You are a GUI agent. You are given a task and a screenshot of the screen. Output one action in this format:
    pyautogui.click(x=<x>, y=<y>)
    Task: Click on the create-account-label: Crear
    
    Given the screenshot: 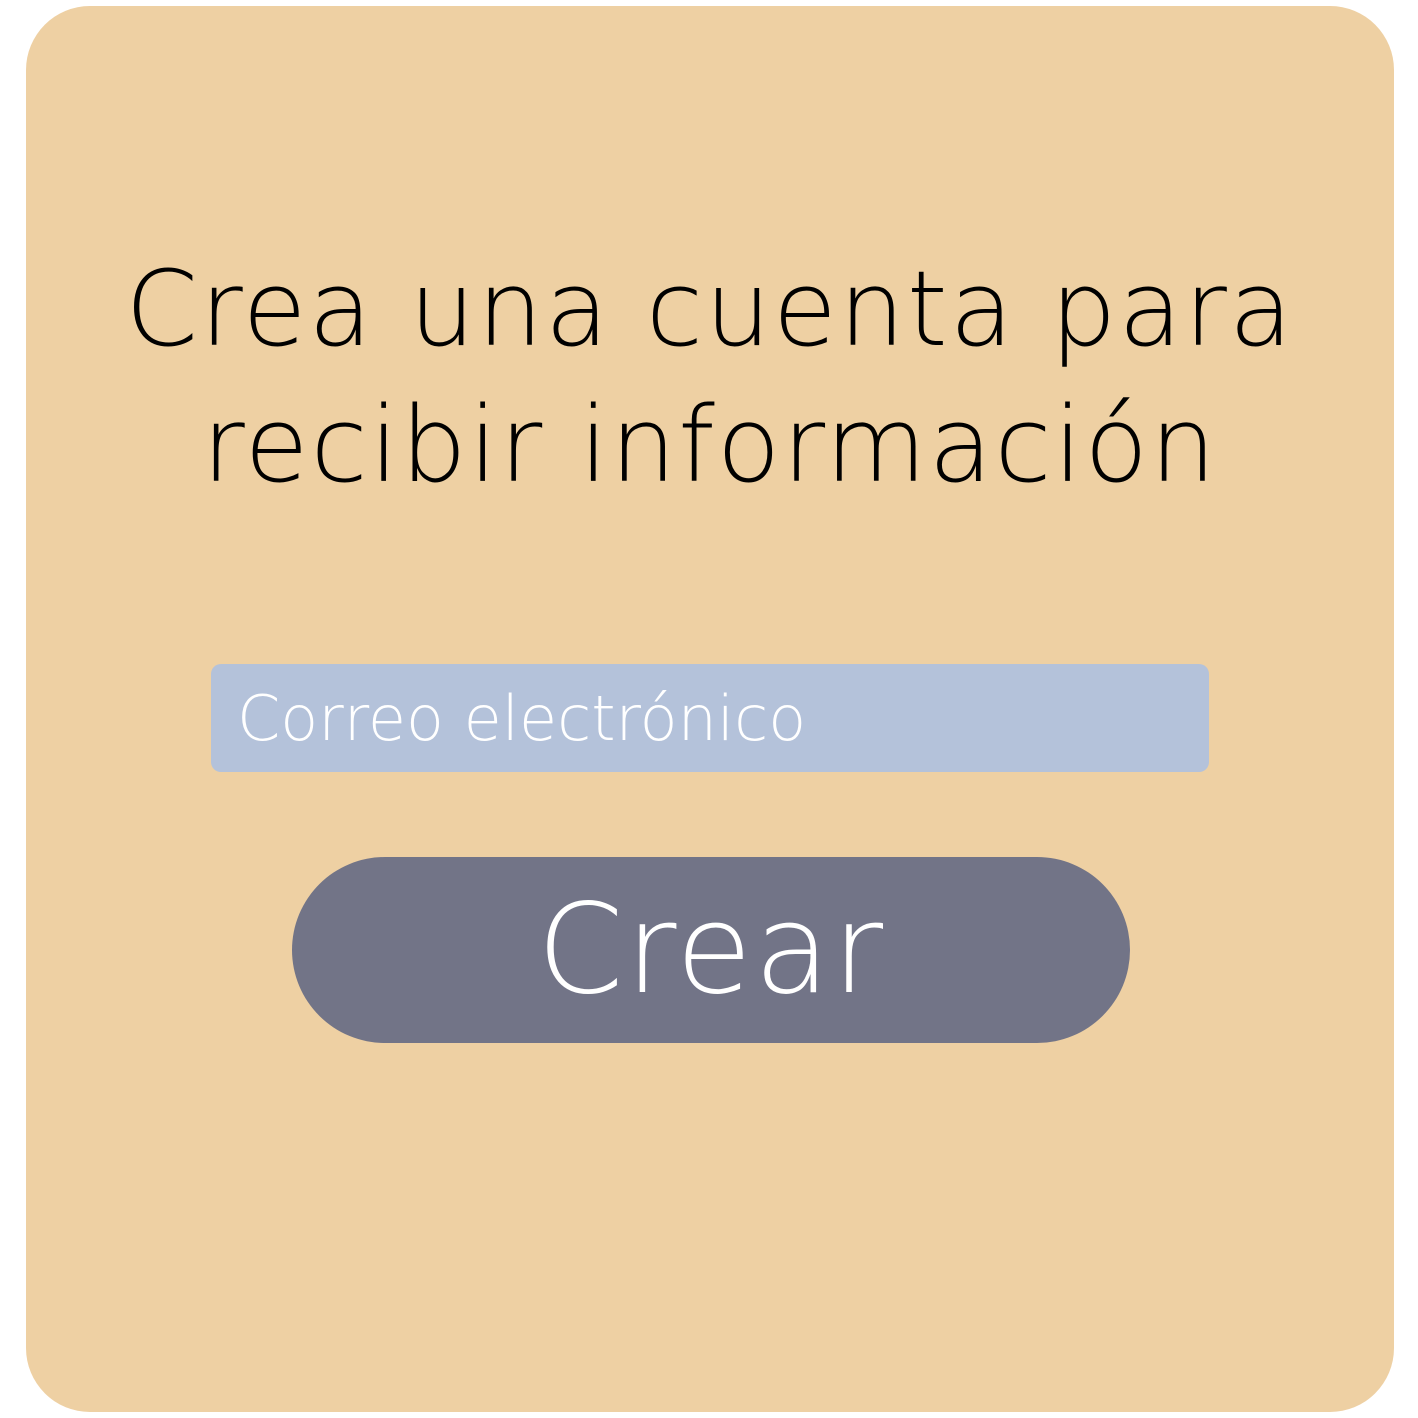 What is the action you would take?
    pyautogui.click(x=711, y=950)
    